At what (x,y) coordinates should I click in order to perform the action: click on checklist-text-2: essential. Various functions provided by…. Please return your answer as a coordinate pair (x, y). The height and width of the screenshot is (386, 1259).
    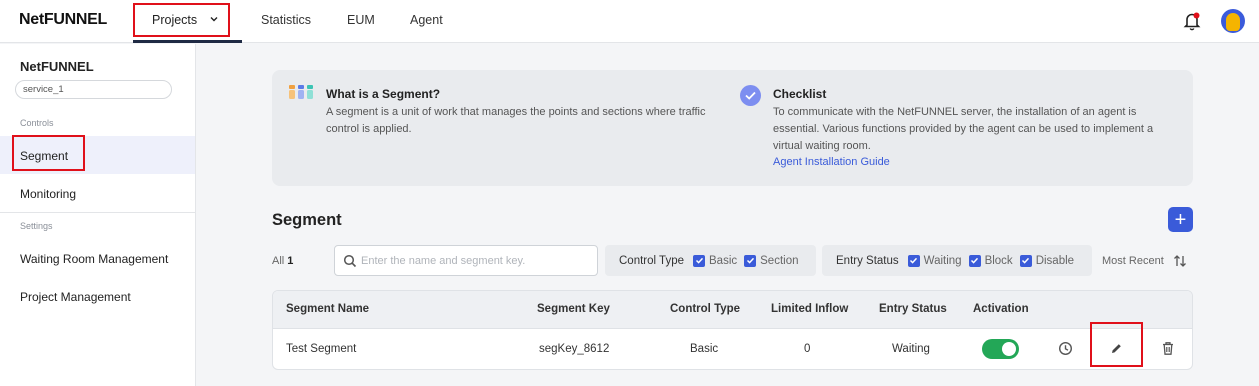
    Looking at the image, I should click on (963, 129).